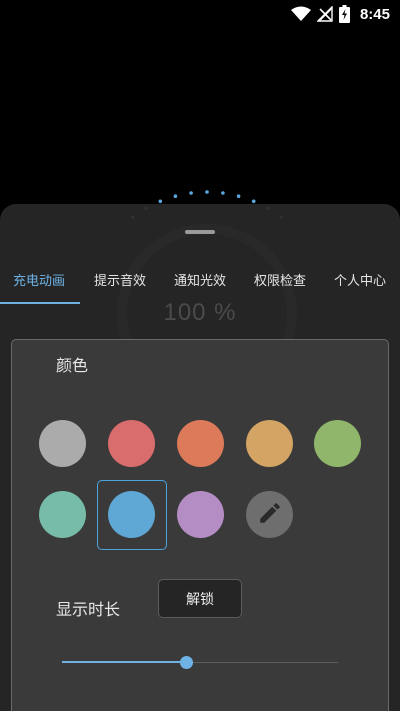 Image resolution: width=400 pixels, height=711 pixels. What do you see at coordinates (200, 514) in the screenshot?
I see `color-swatch-purple` at bounding box center [200, 514].